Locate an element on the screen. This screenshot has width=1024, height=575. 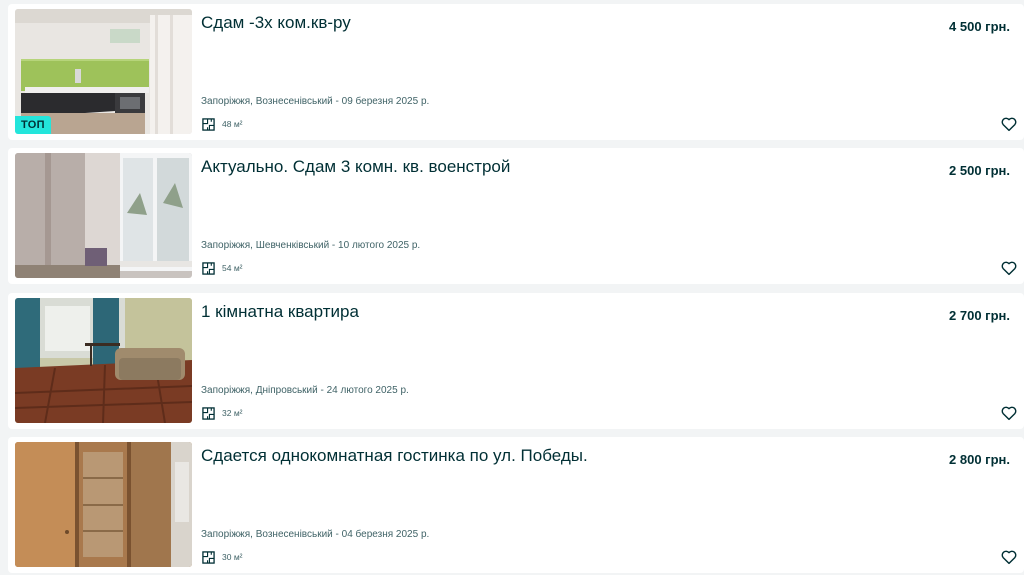
listing-area: 32 м² is located at coordinates (222, 413).